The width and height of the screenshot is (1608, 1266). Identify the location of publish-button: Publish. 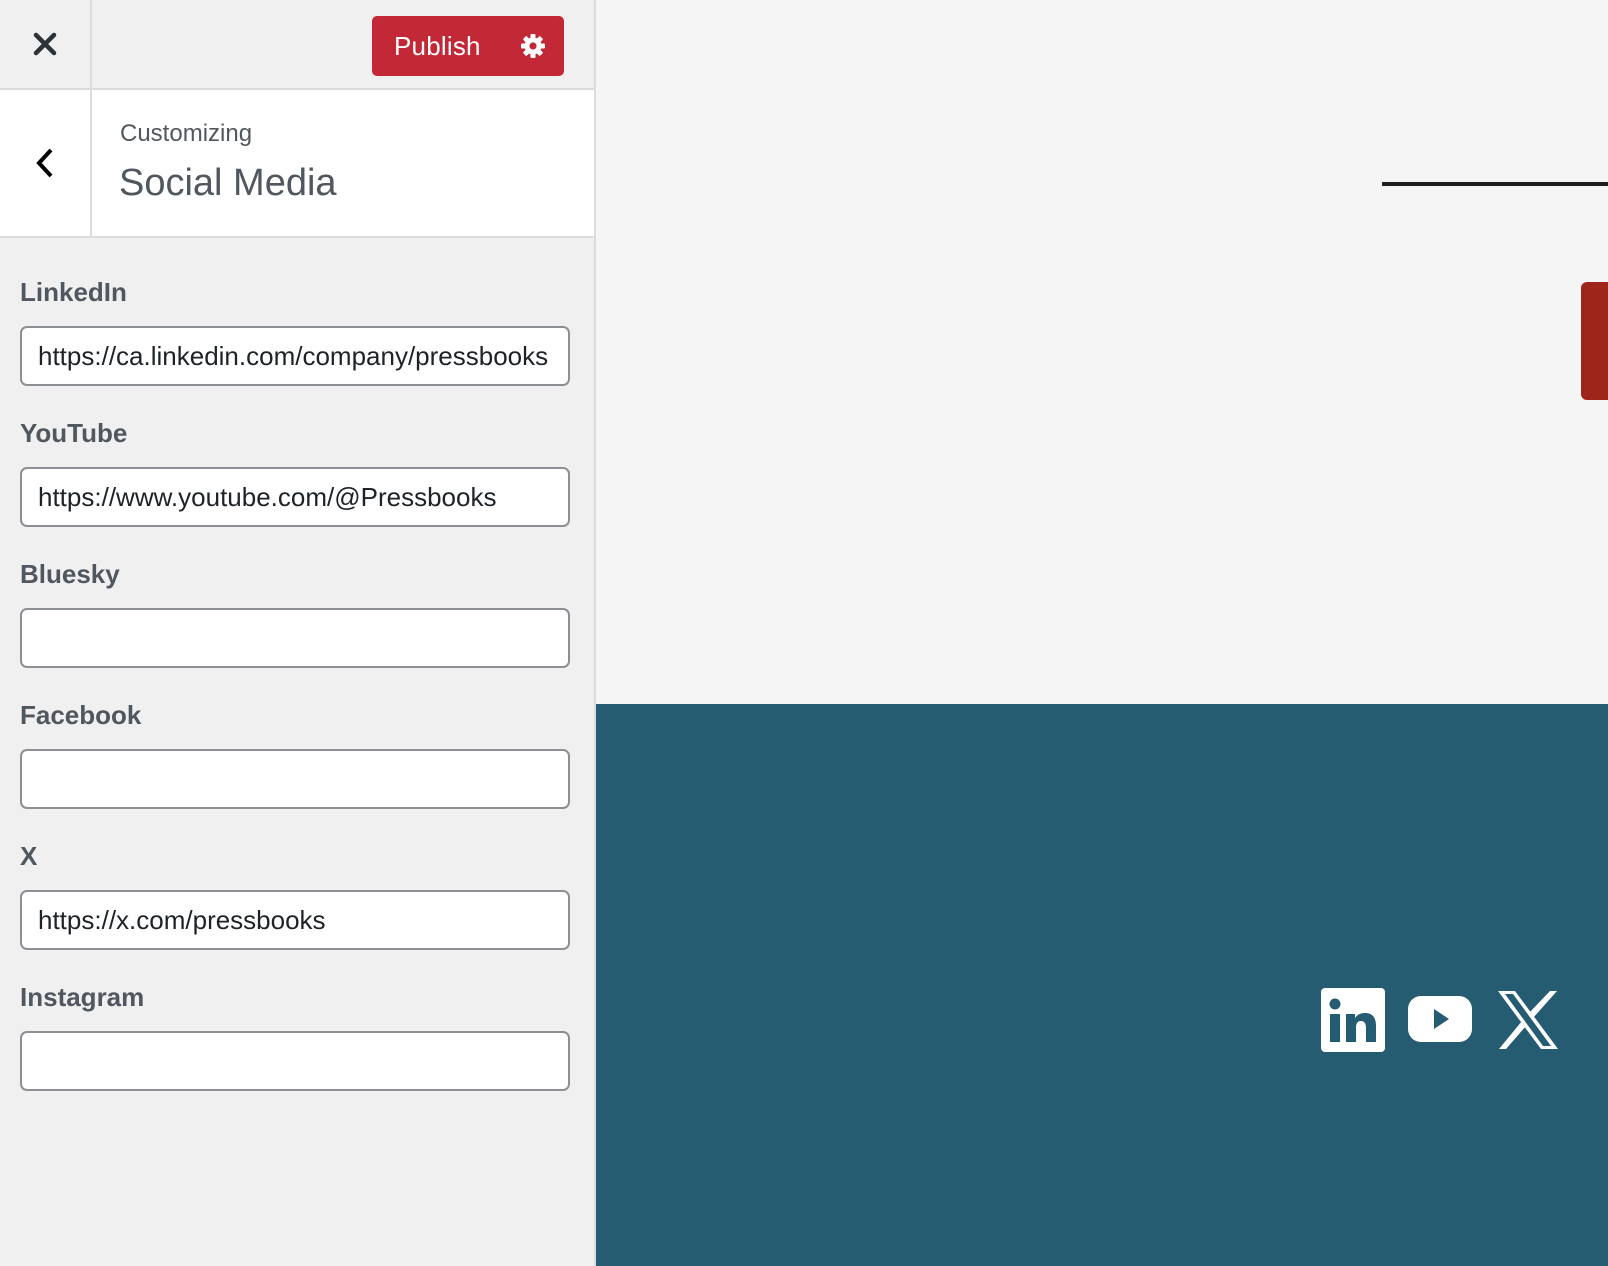
(468, 46).